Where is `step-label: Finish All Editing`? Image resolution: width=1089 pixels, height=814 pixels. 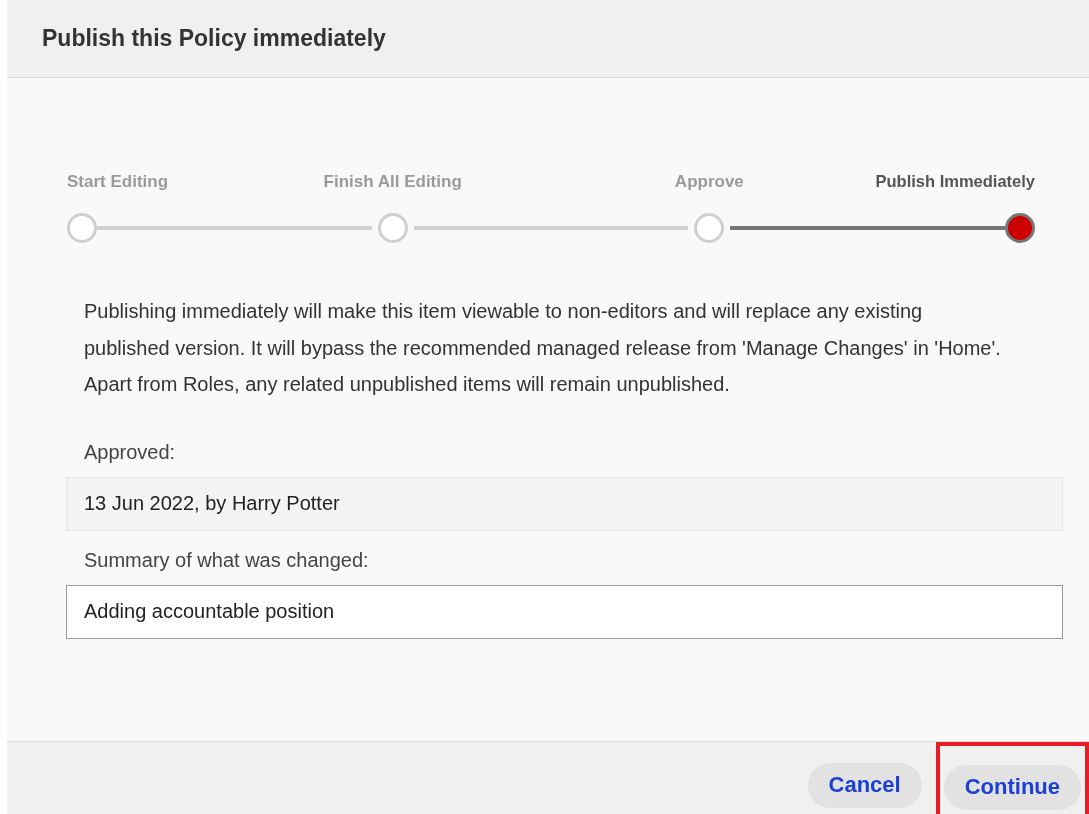
step-label: Finish All Editing is located at coordinates (392, 182).